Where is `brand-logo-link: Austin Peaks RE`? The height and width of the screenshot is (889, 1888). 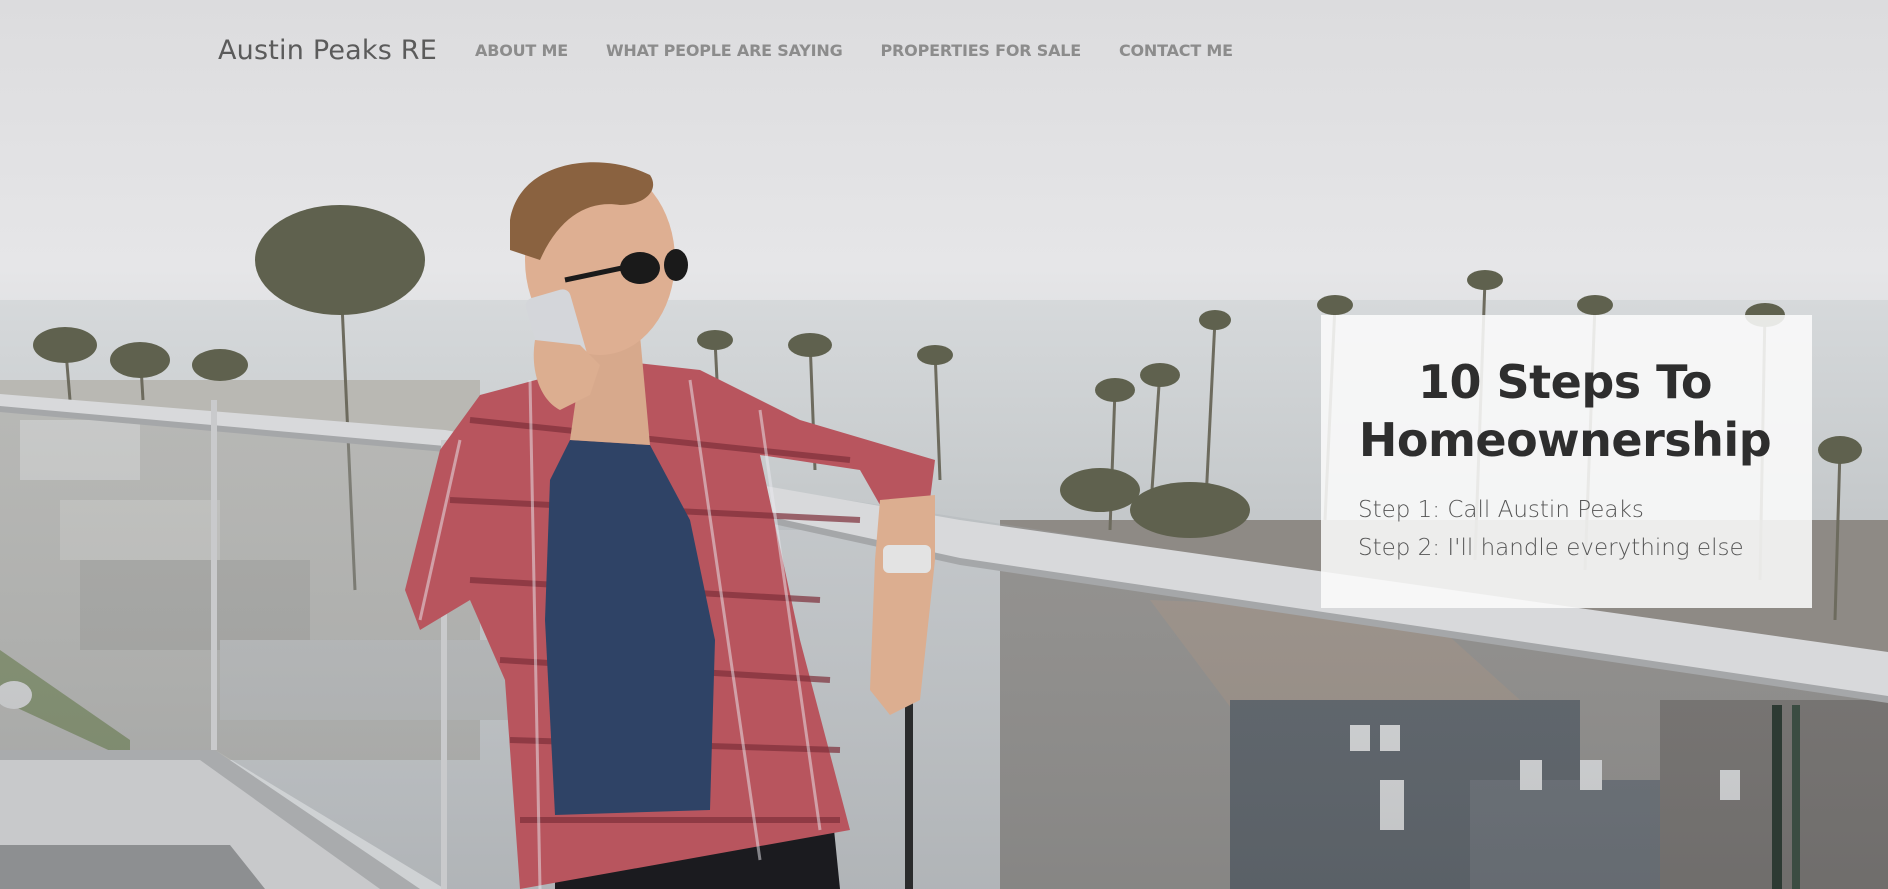 brand-logo-link: Austin Peaks RE is located at coordinates (327, 50).